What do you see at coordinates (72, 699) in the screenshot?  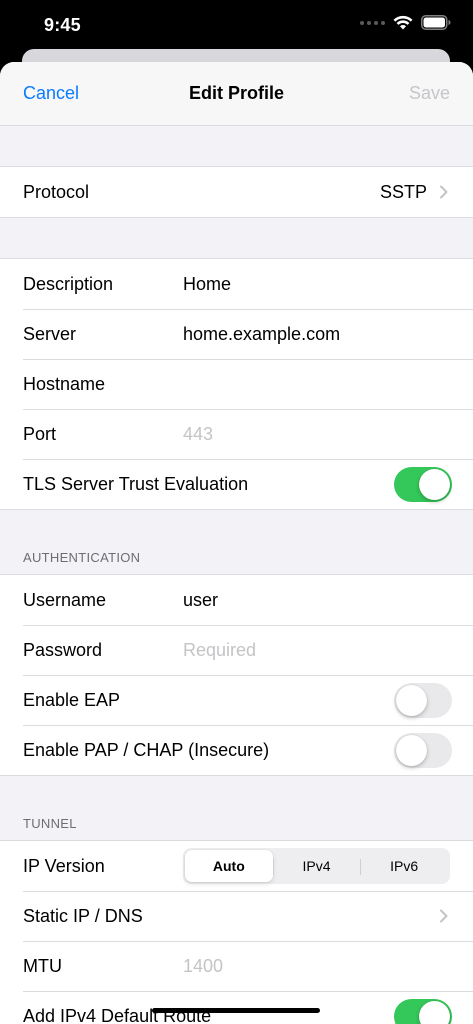 I see `eap-label: Enable EAP` at bounding box center [72, 699].